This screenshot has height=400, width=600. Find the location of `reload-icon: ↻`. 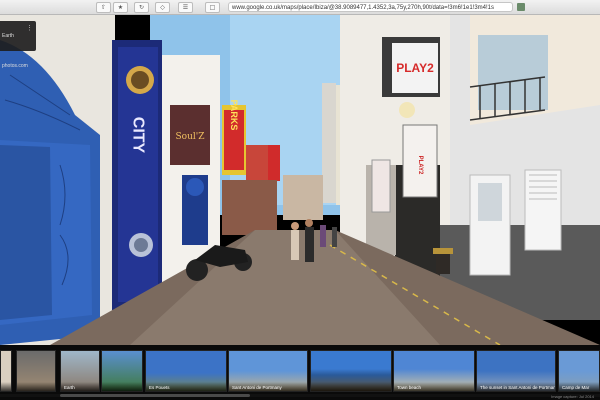

reload-icon: ↻ is located at coordinates (141, 7).